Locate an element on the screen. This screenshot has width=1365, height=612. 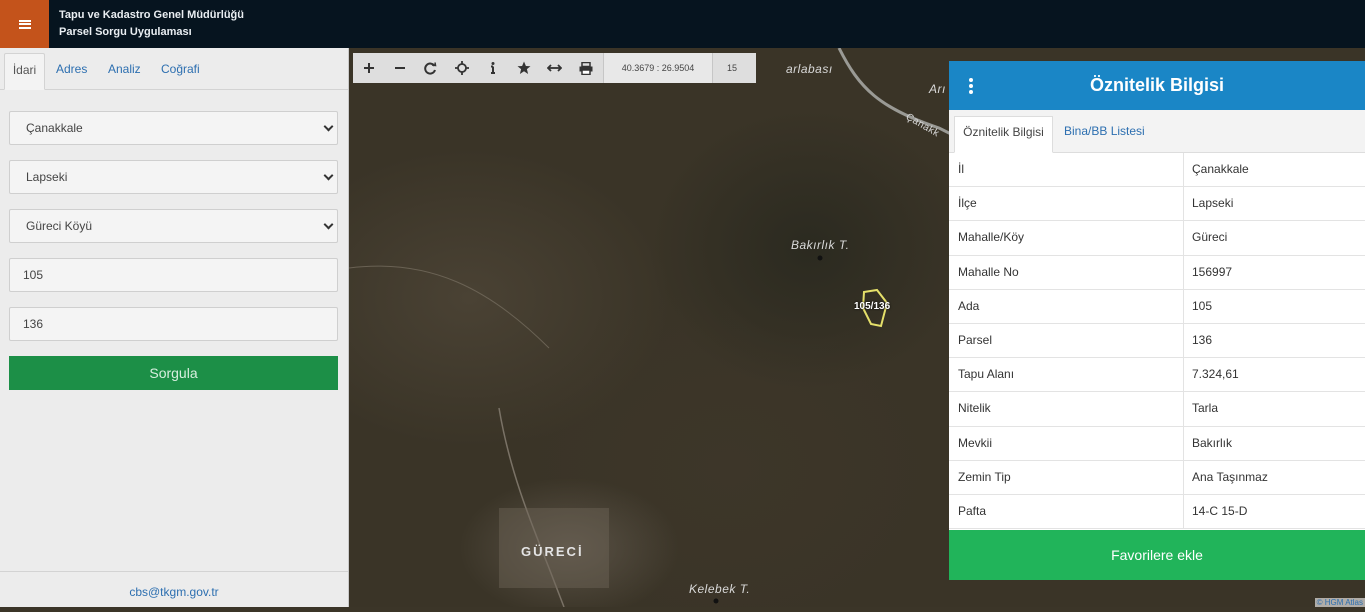
attribute-value: Güreci is located at coordinates (1210, 237).